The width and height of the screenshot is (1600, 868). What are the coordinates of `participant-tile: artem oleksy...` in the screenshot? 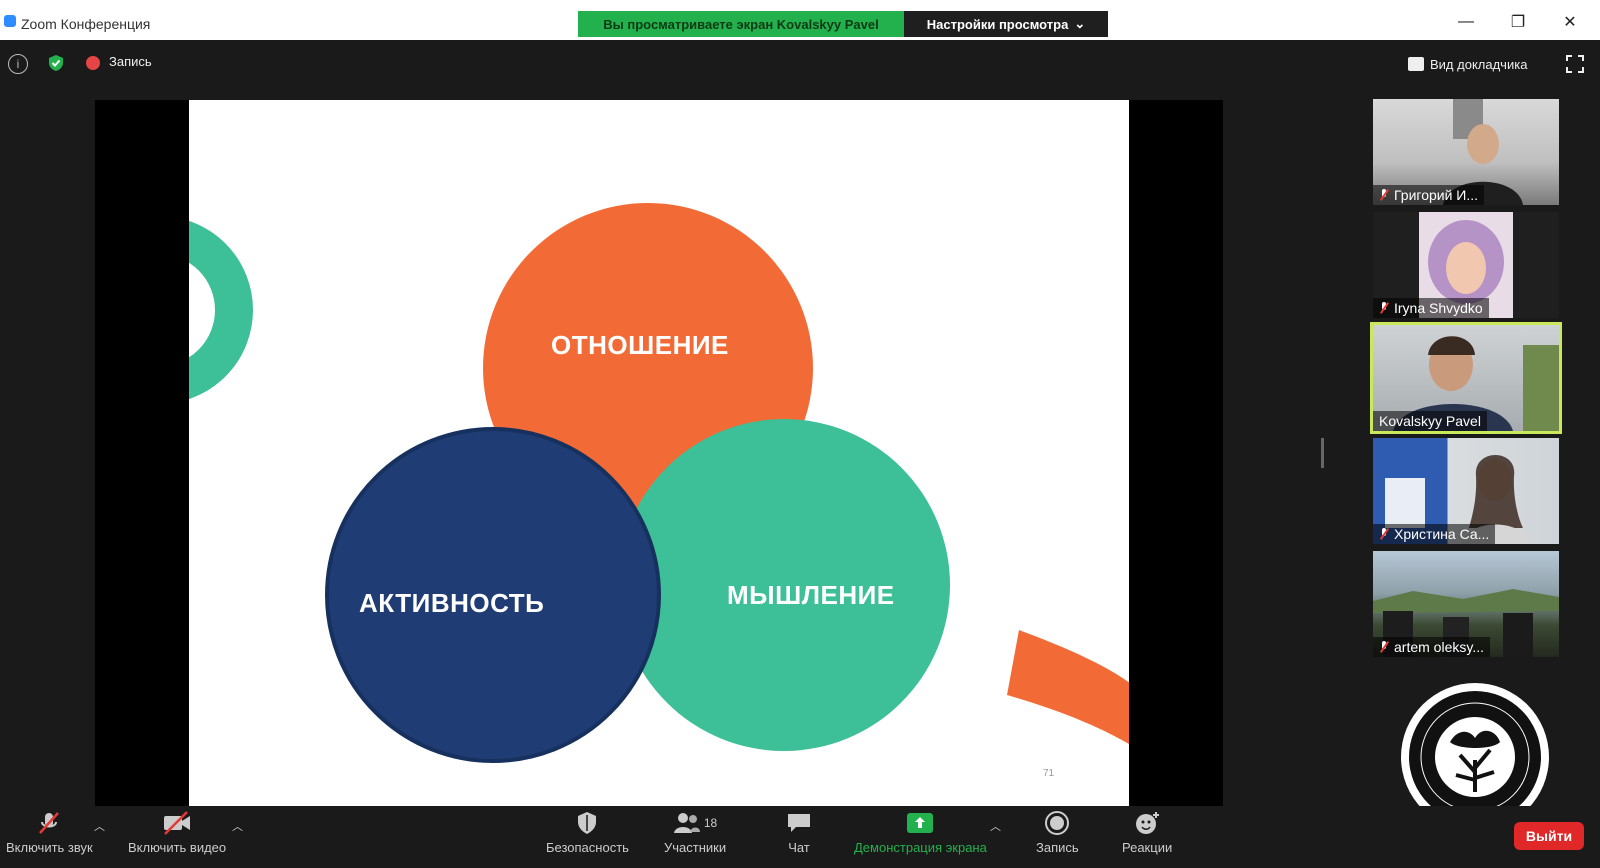 It's located at (1466, 604).